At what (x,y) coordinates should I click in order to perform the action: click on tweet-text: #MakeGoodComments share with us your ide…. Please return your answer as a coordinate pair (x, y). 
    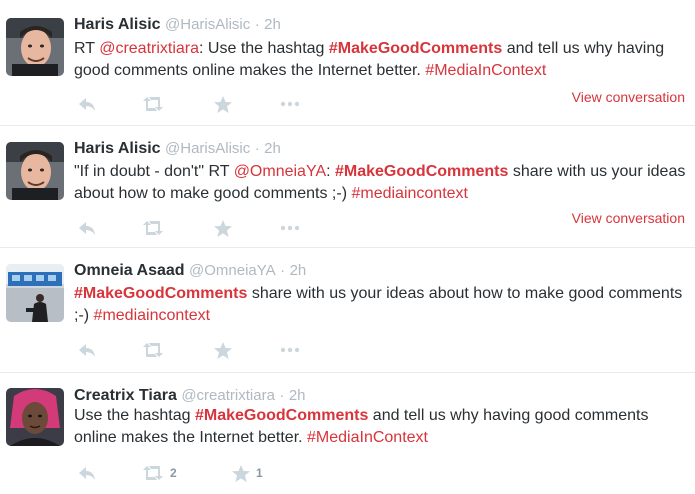
    Looking at the image, I should click on (384, 305).